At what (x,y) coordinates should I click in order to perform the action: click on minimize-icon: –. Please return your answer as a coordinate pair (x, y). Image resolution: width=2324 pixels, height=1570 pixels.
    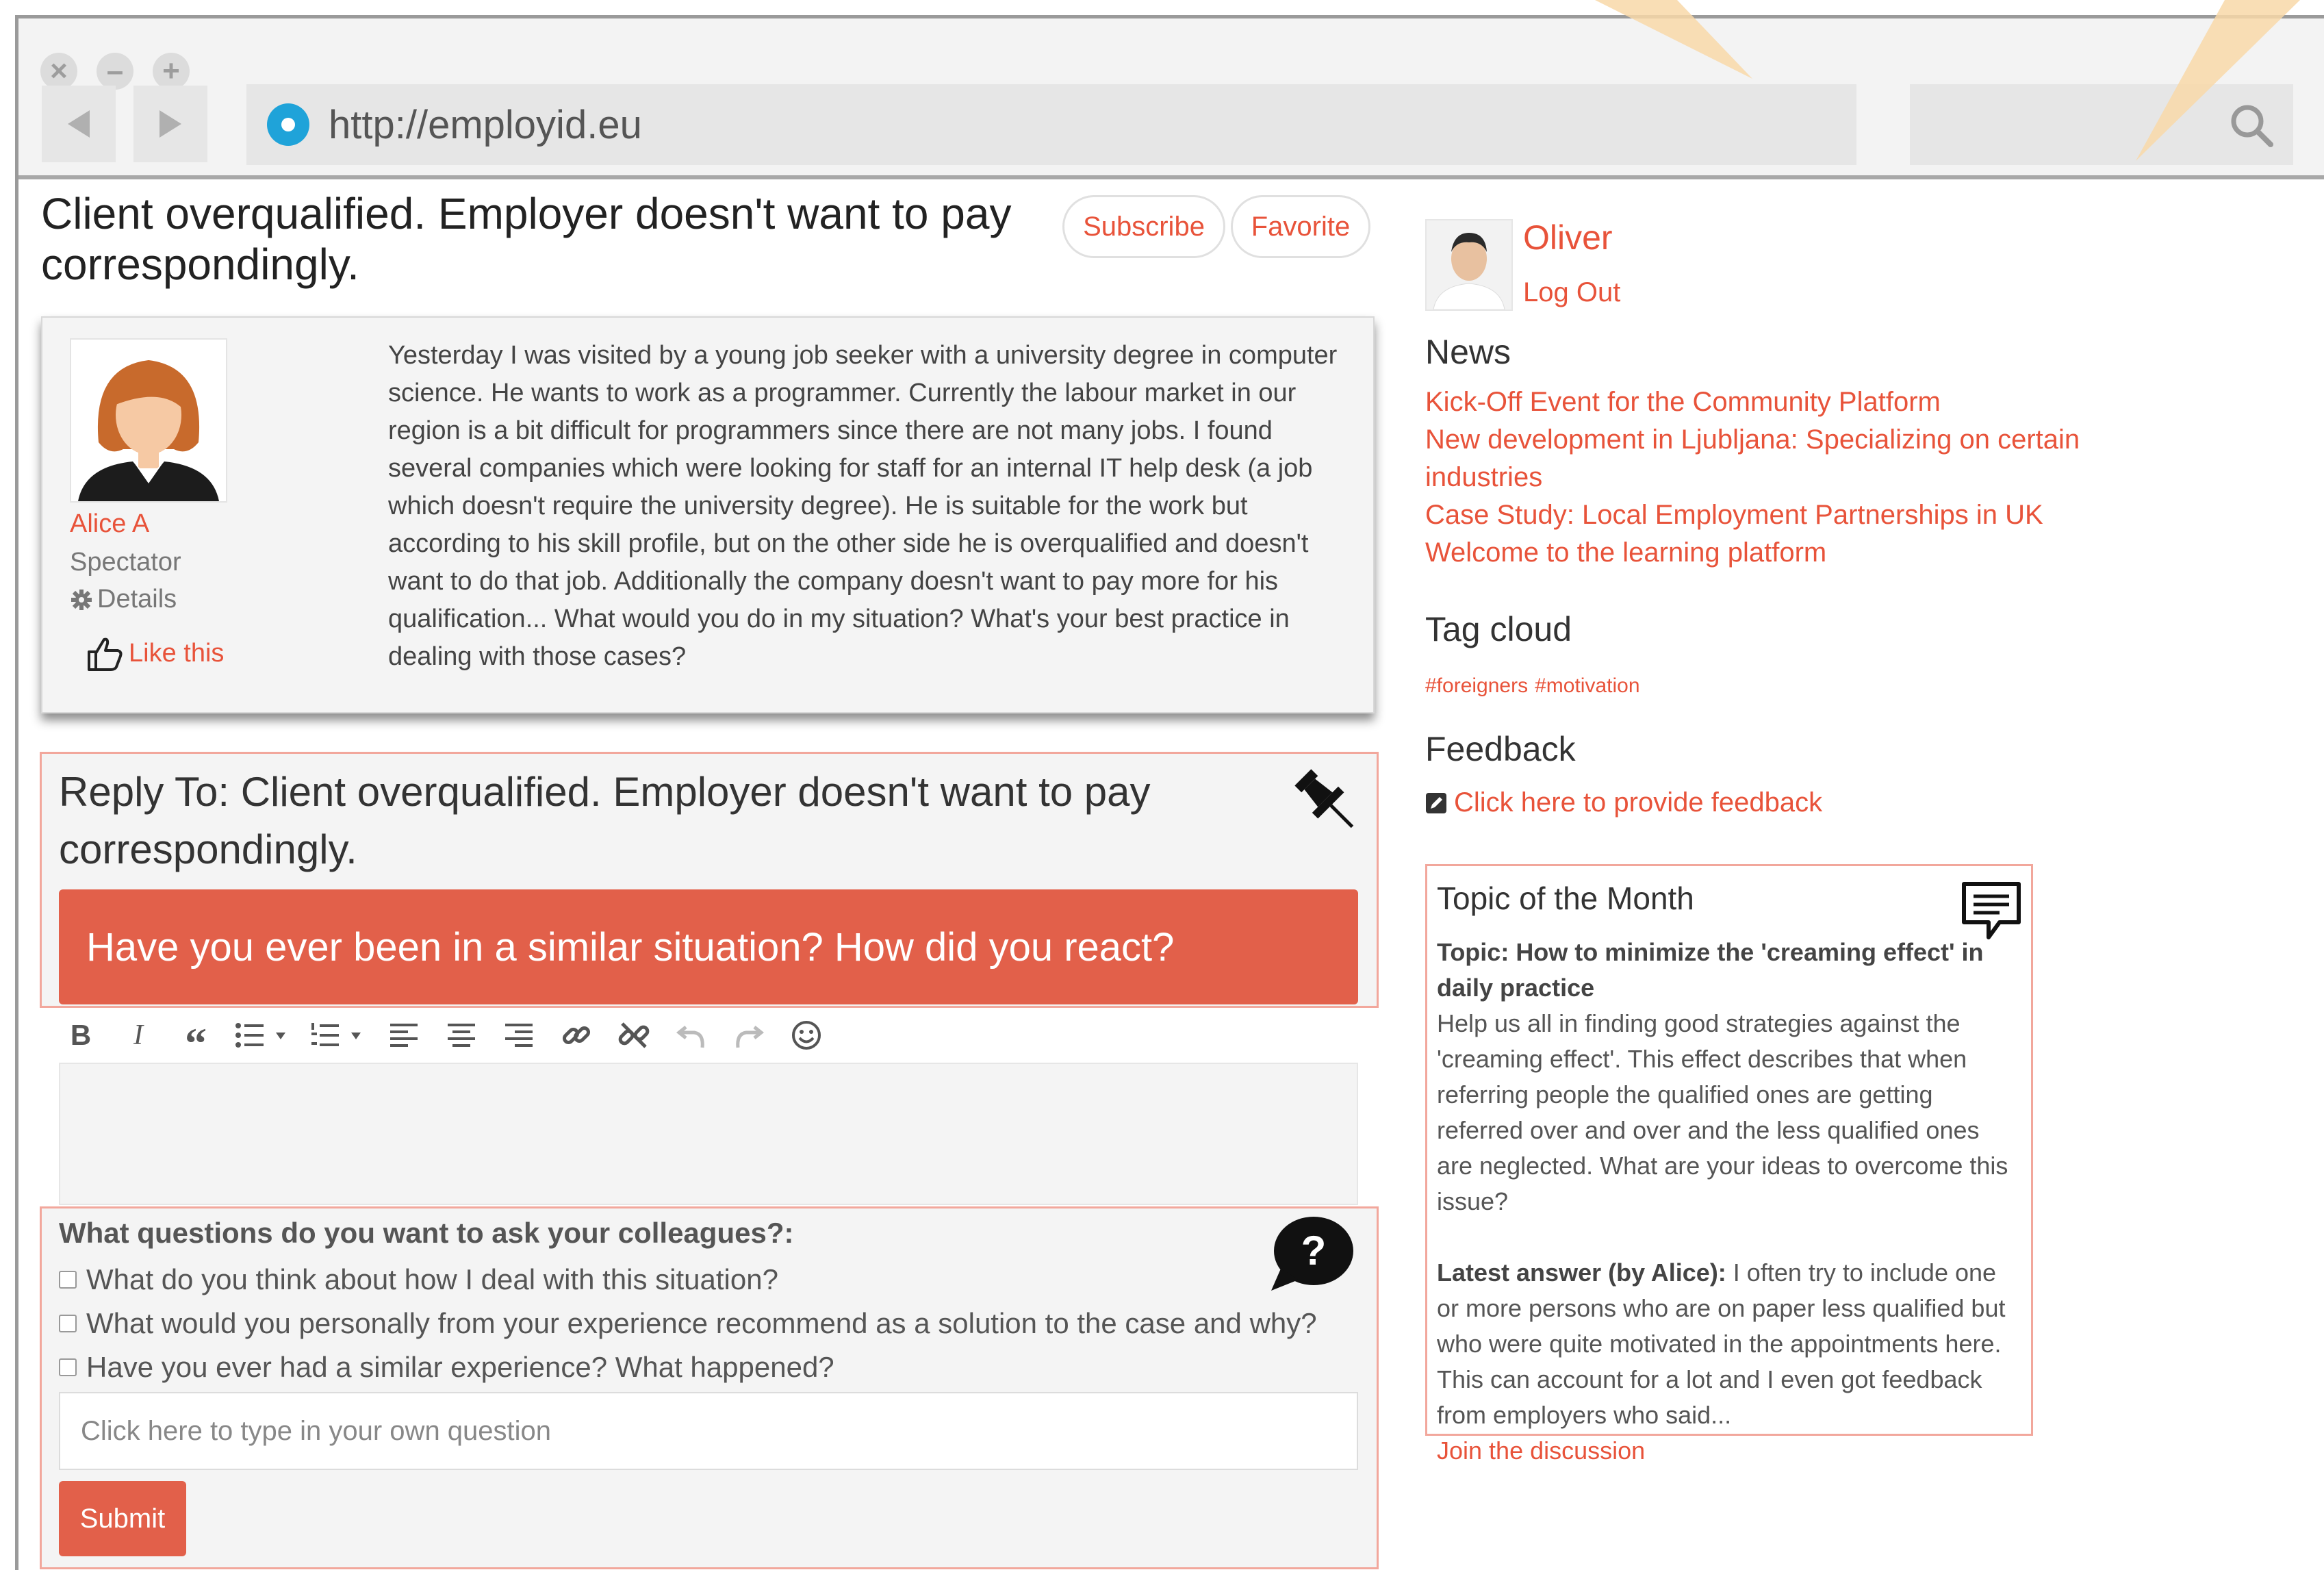
    Looking at the image, I should click on (115, 71).